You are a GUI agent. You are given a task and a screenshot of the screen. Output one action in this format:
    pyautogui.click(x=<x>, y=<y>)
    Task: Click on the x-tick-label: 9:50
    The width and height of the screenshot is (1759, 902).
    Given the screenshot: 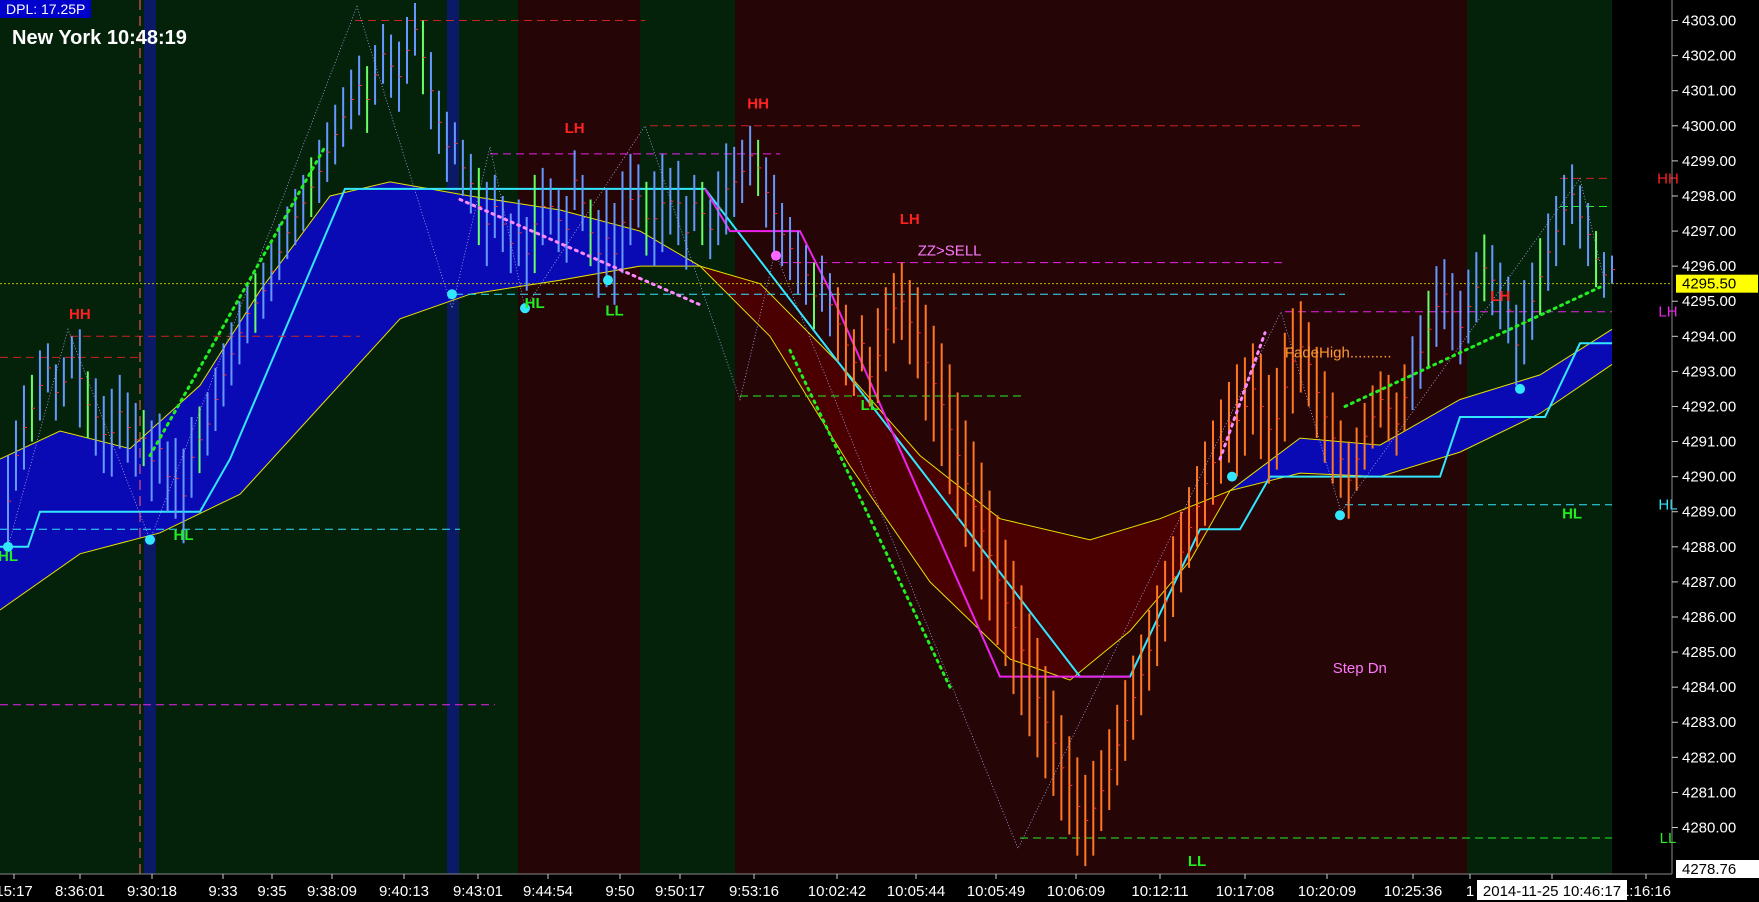 What is the action you would take?
    pyautogui.click(x=619, y=891)
    